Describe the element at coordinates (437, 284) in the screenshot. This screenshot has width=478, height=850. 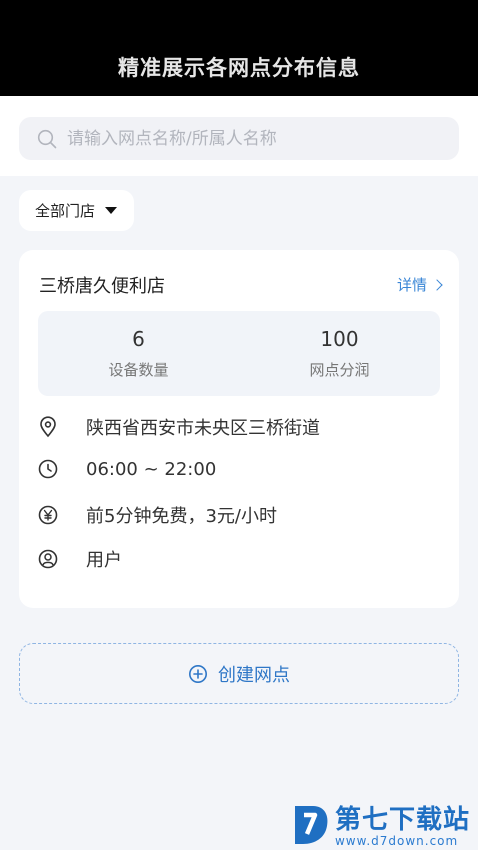
I see `chevron-right-icon` at that location.